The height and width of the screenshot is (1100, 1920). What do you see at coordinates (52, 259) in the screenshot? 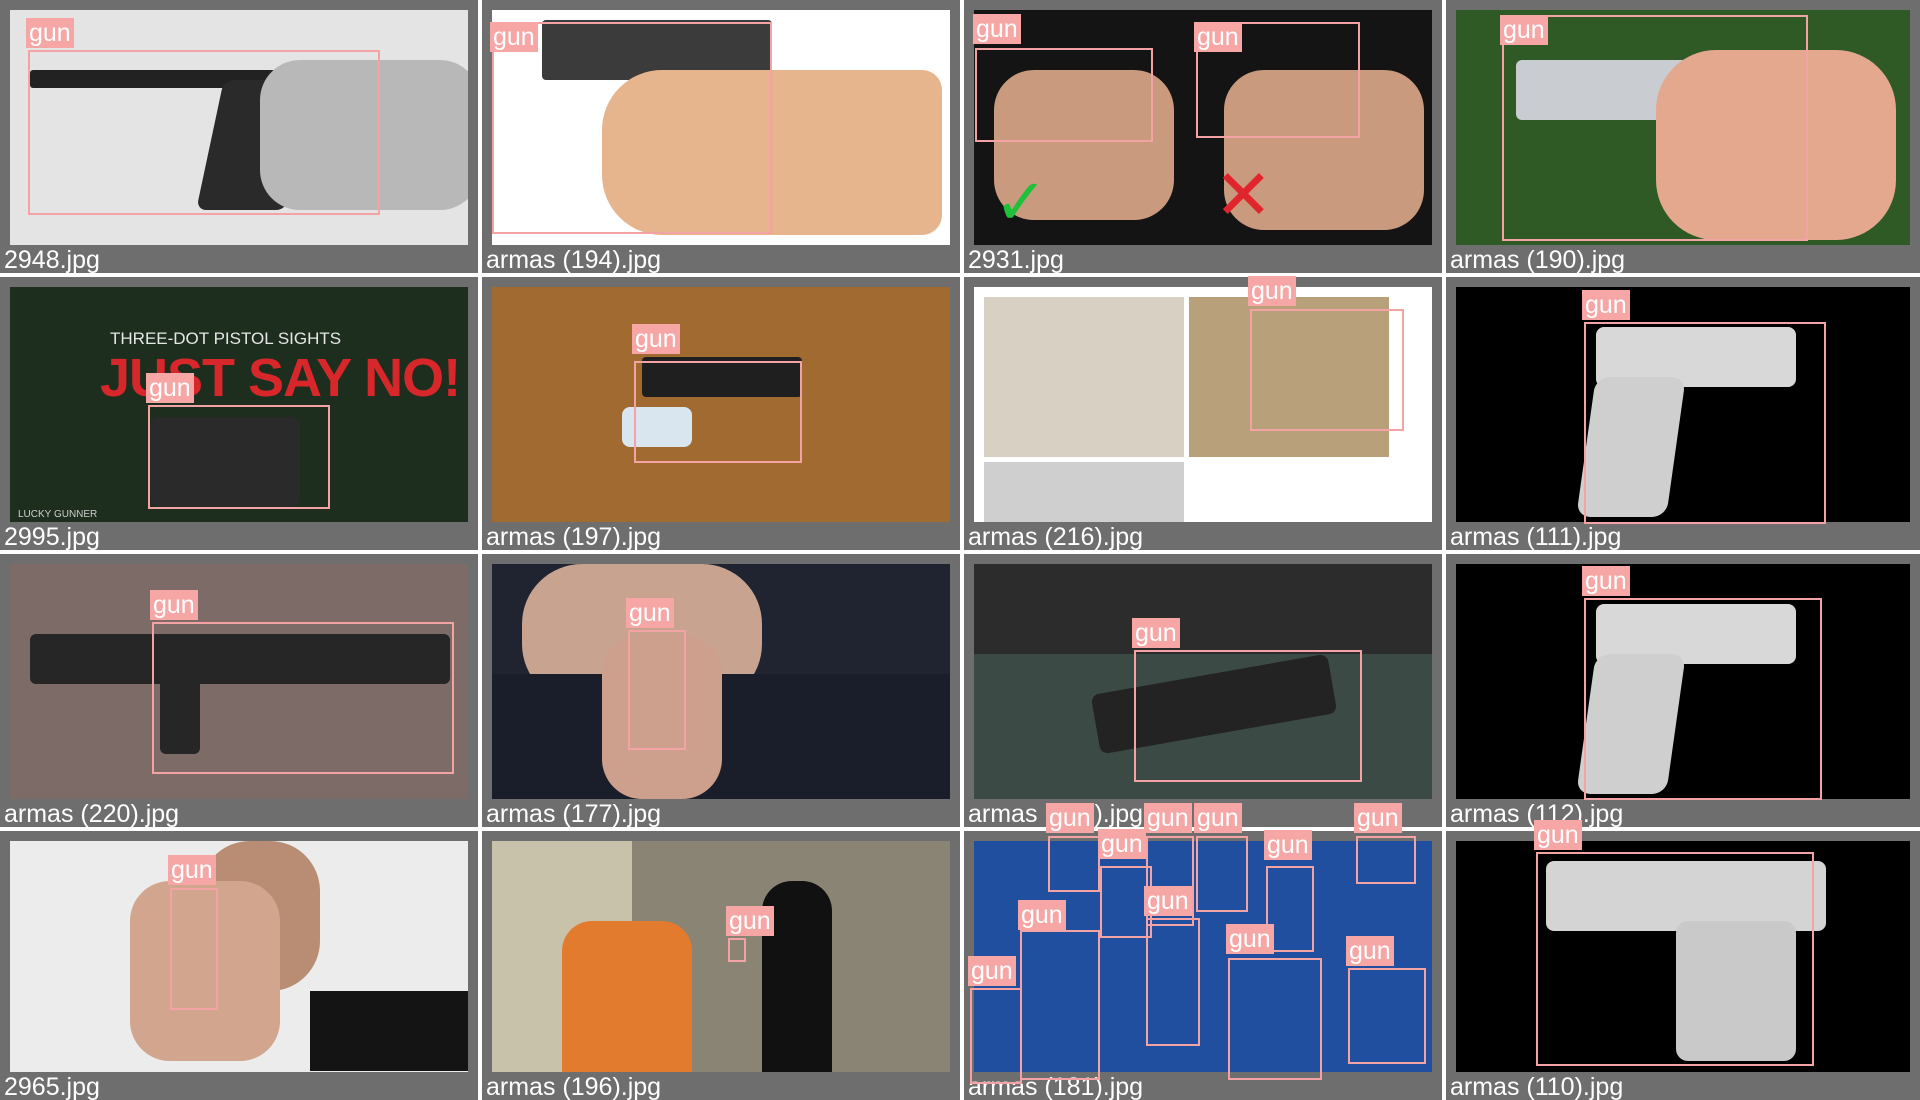
I see `image-filename: 2948.jpg` at bounding box center [52, 259].